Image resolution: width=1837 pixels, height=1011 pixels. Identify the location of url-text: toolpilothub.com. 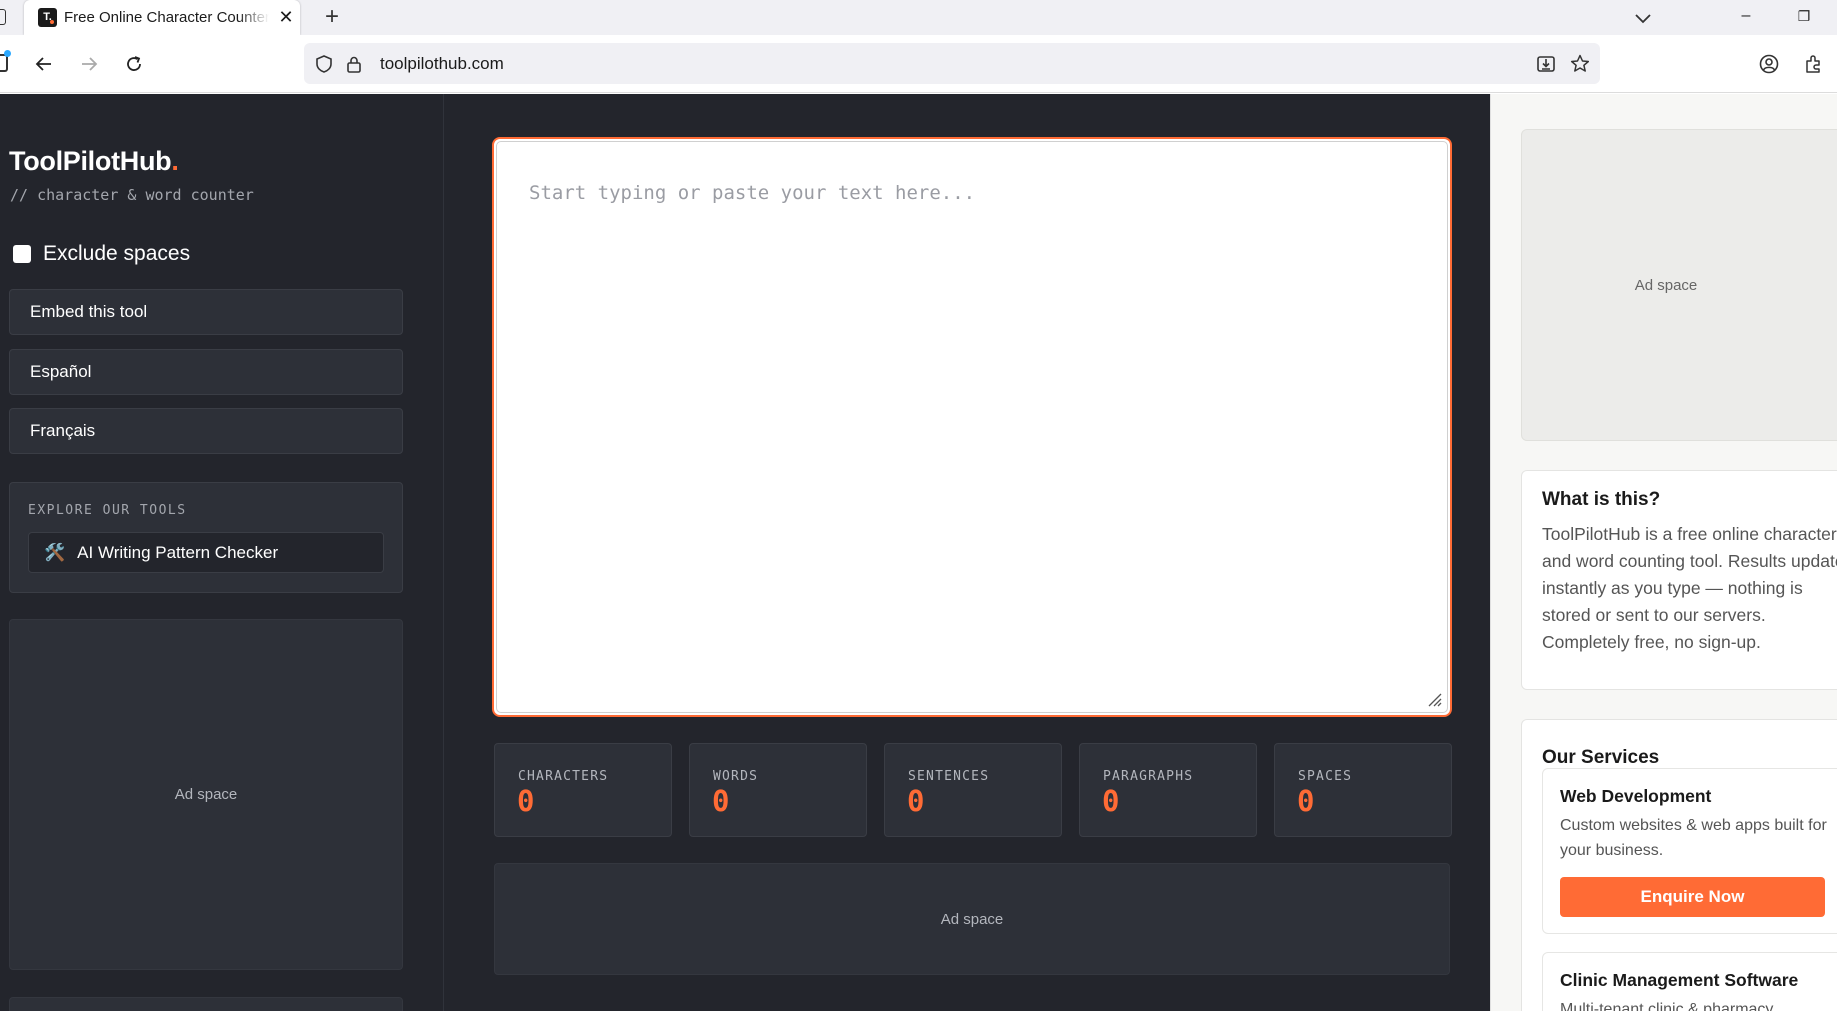
(442, 64).